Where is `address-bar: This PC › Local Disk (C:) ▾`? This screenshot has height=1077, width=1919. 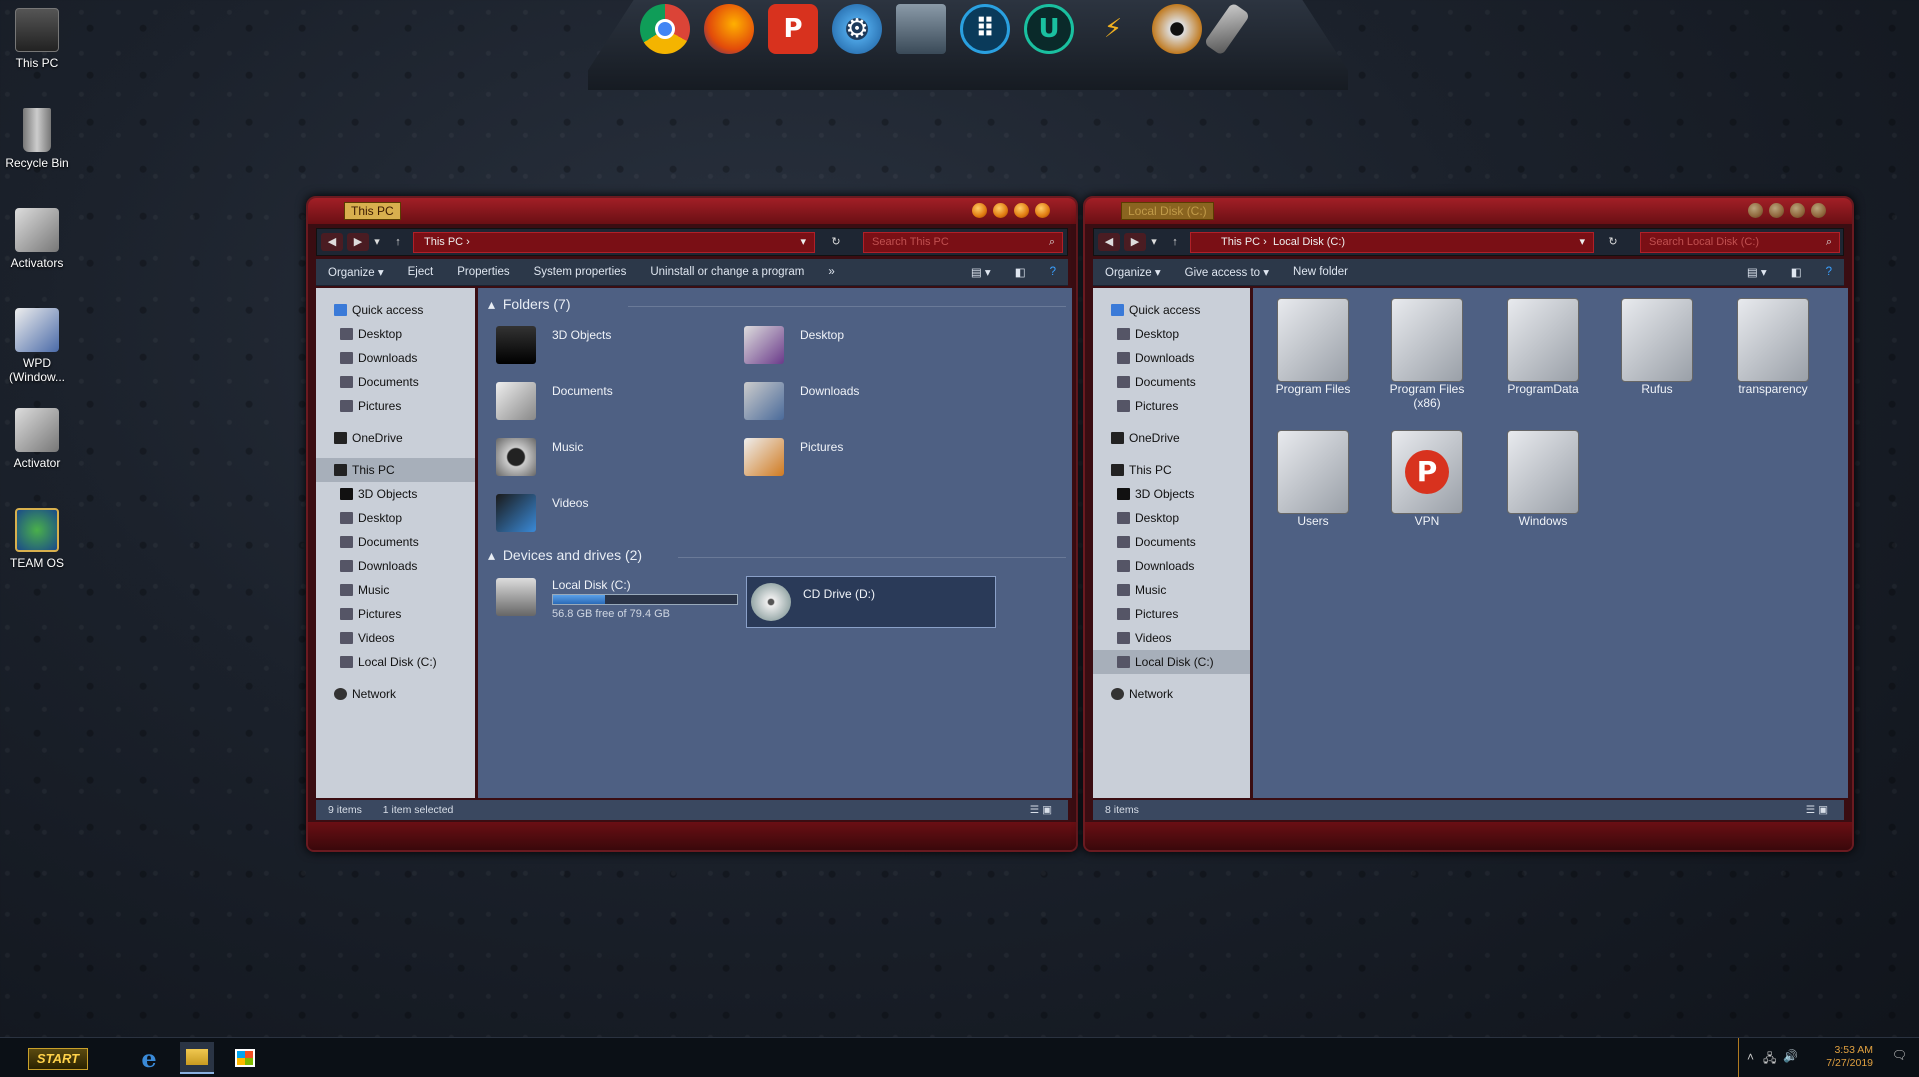
address-bar: This PC › Local Disk (C:) ▾ is located at coordinates (1392, 242).